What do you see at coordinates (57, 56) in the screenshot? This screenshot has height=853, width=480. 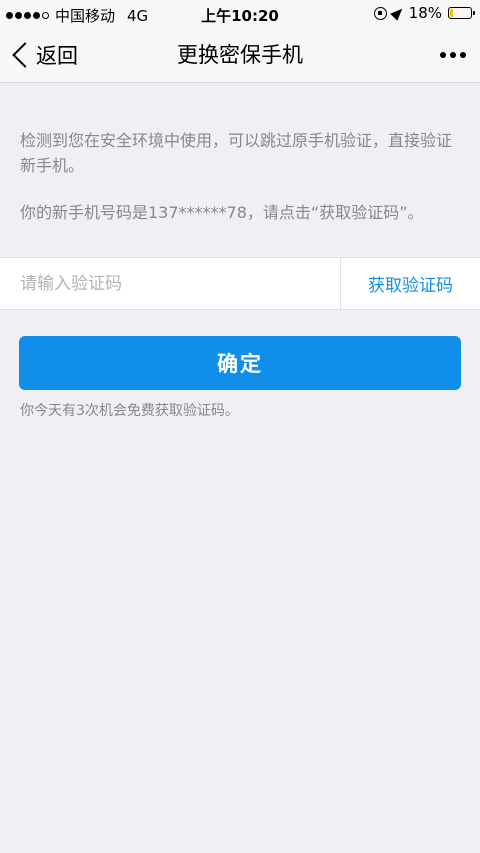 I see `back-label: 返回` at bounding box center [57, 56].